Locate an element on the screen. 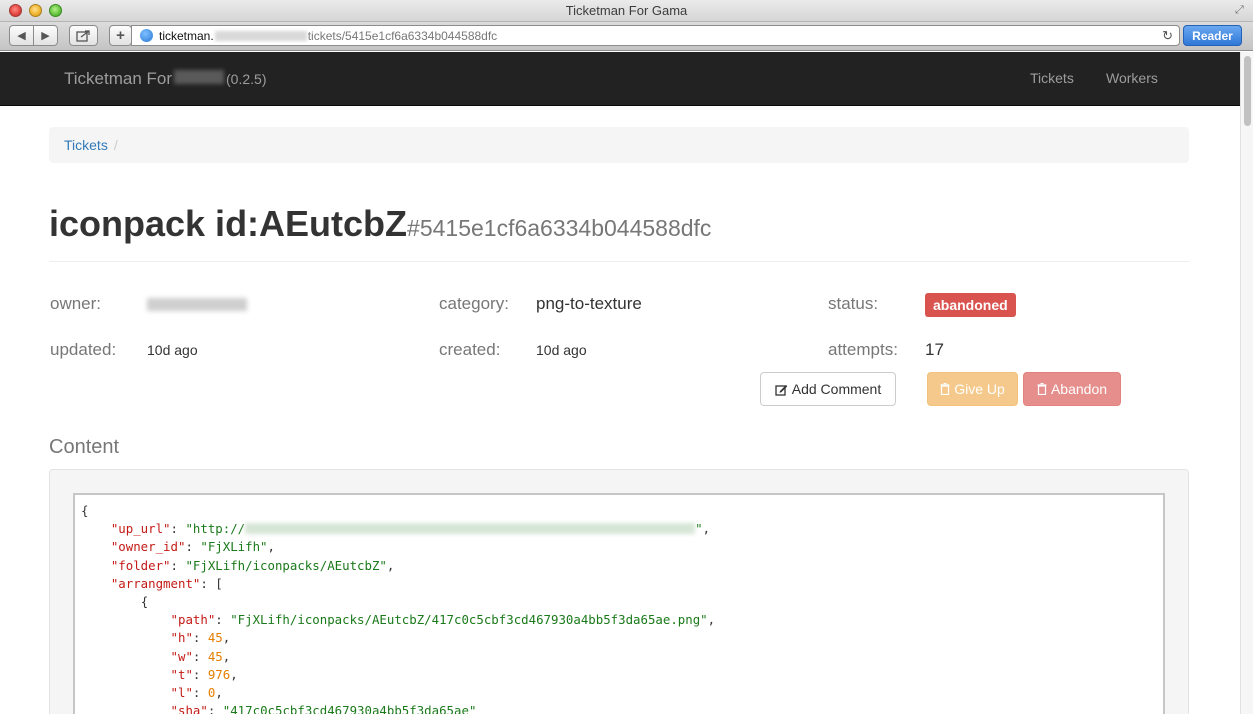 The height and width of the screenshot is (714, 1253). json-line: { is located at coordinates (85, 510).